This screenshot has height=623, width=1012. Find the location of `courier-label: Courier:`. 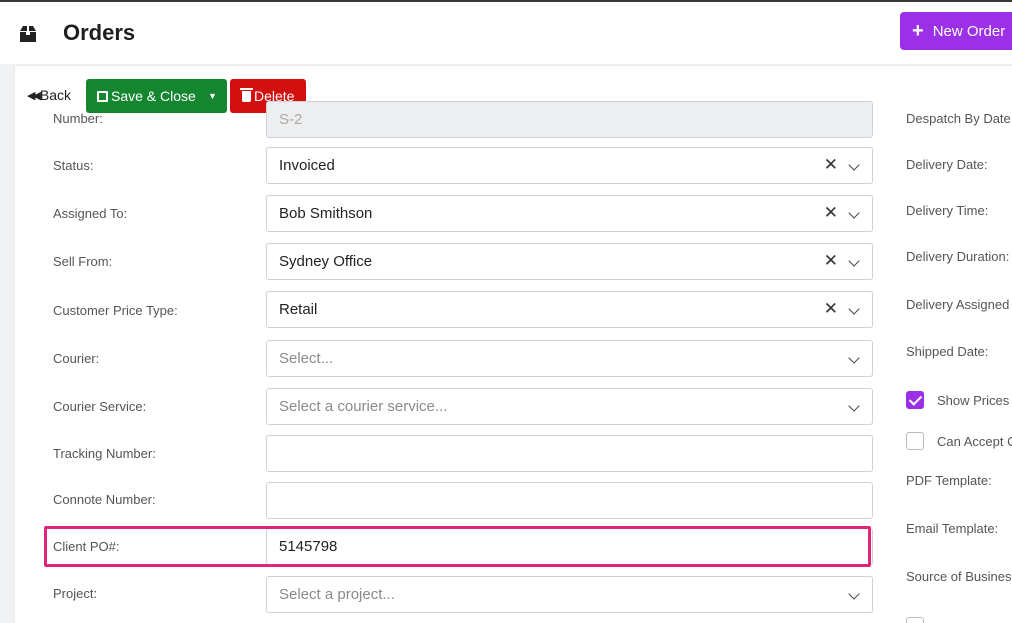

courier-label: Courier: is located at coordinates (76, 358).